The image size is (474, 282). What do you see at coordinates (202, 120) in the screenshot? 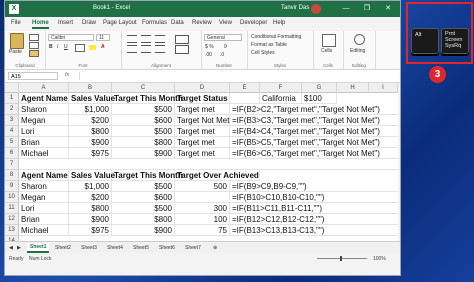
I see `cell-d3: Target Not Met` at bounding box center [202, 120].